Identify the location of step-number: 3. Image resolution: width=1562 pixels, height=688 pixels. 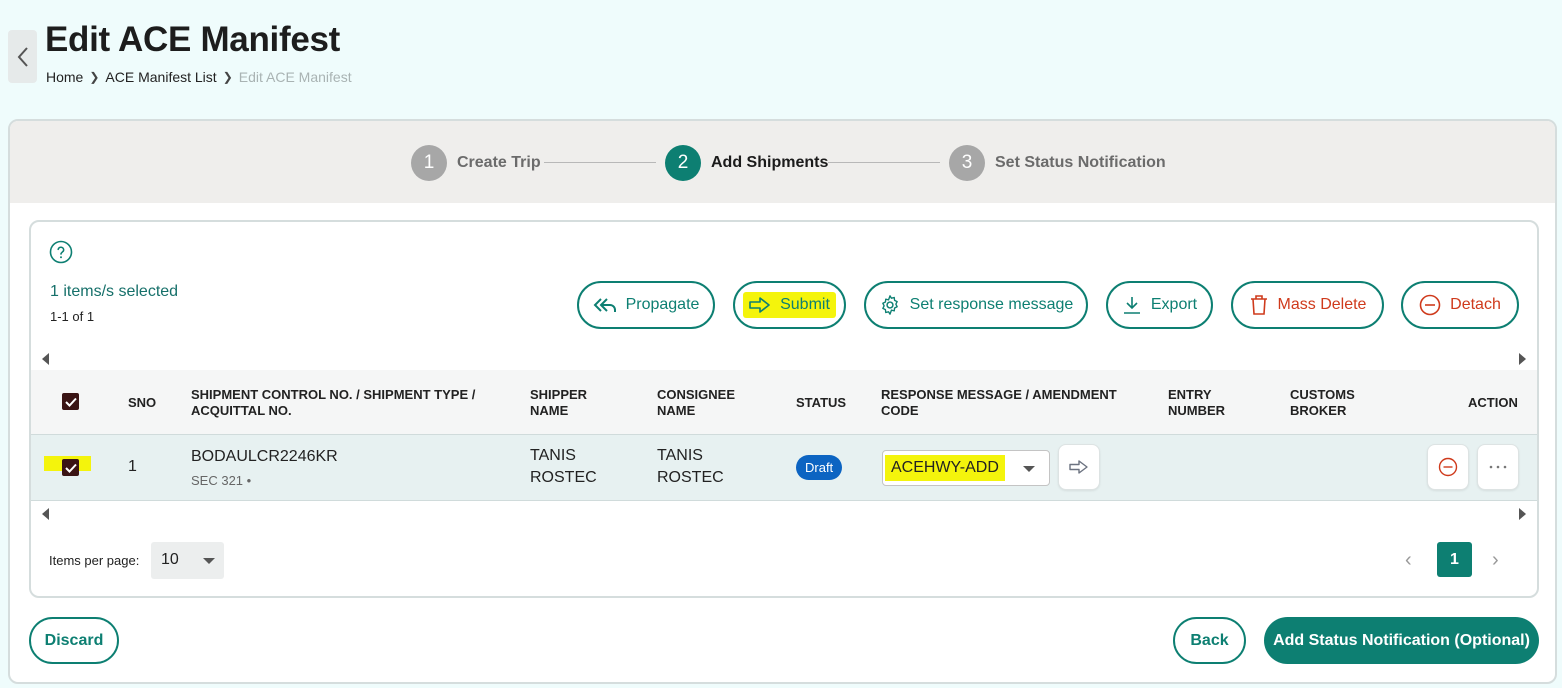
(967, 163).